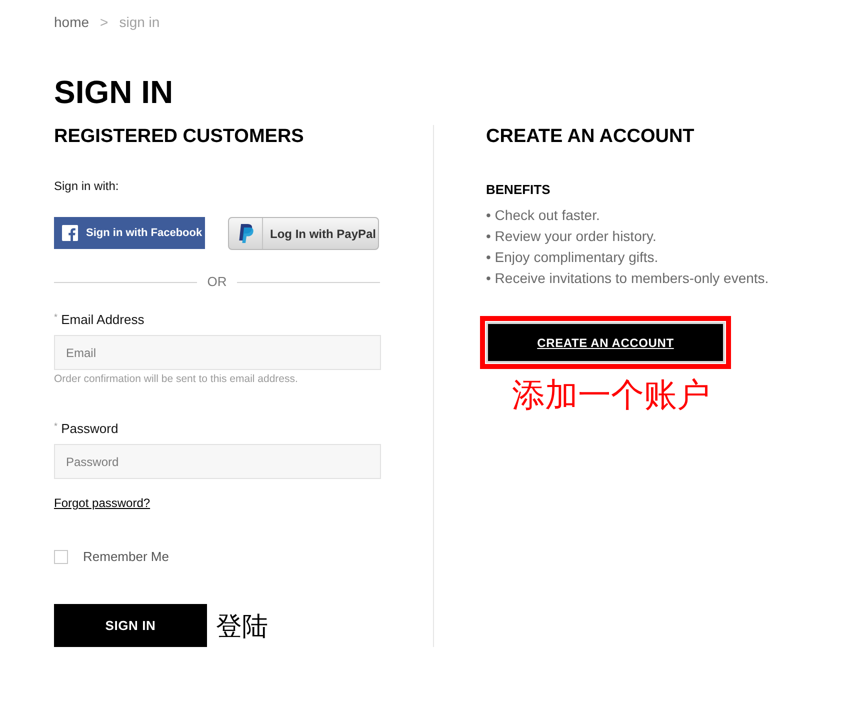 This screenshot has height=701, width=856. Describe the element at coordinates (70, 233) in the screenshot. I see `facebook-icon` at that location.